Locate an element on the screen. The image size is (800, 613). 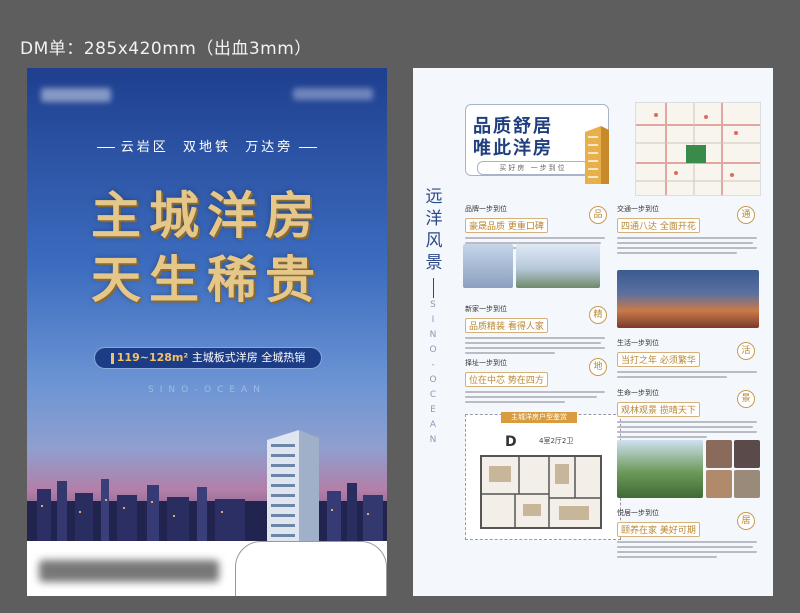
floor-plan-header: 主城洋房户型鉴赏 is located at coordinates (539, 417).